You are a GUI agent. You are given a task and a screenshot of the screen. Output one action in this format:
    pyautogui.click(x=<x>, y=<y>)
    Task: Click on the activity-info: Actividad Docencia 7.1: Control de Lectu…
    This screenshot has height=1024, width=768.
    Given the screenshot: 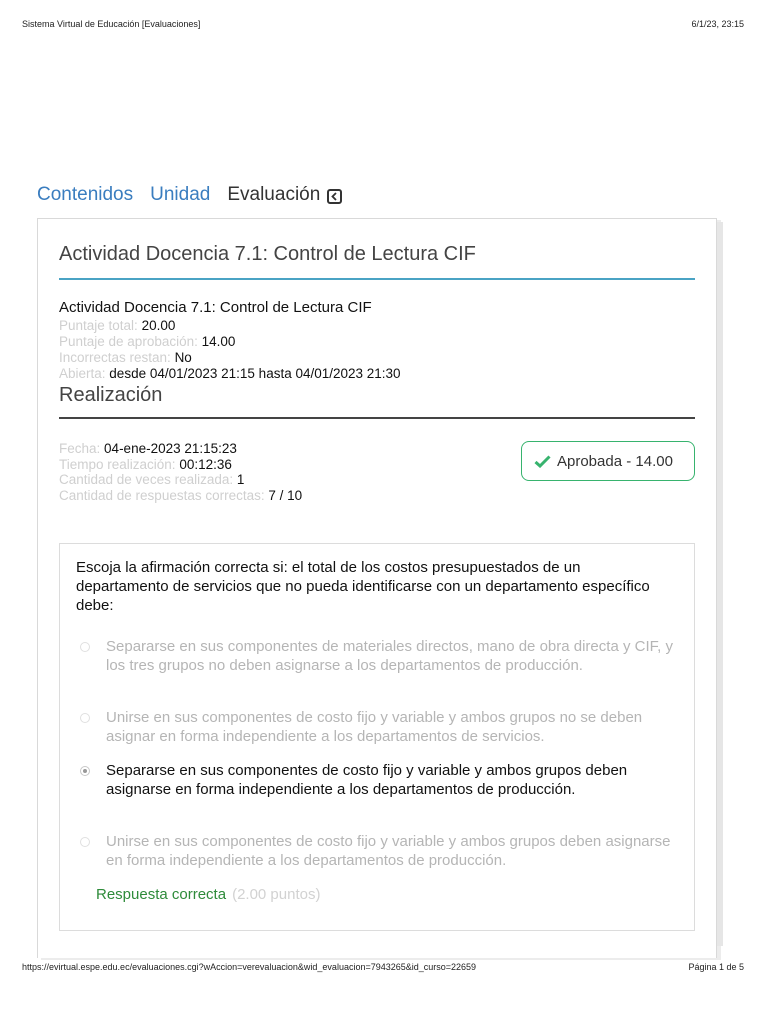 What is the action you would take?
    pyautogui.click(x=230, y=341)
    